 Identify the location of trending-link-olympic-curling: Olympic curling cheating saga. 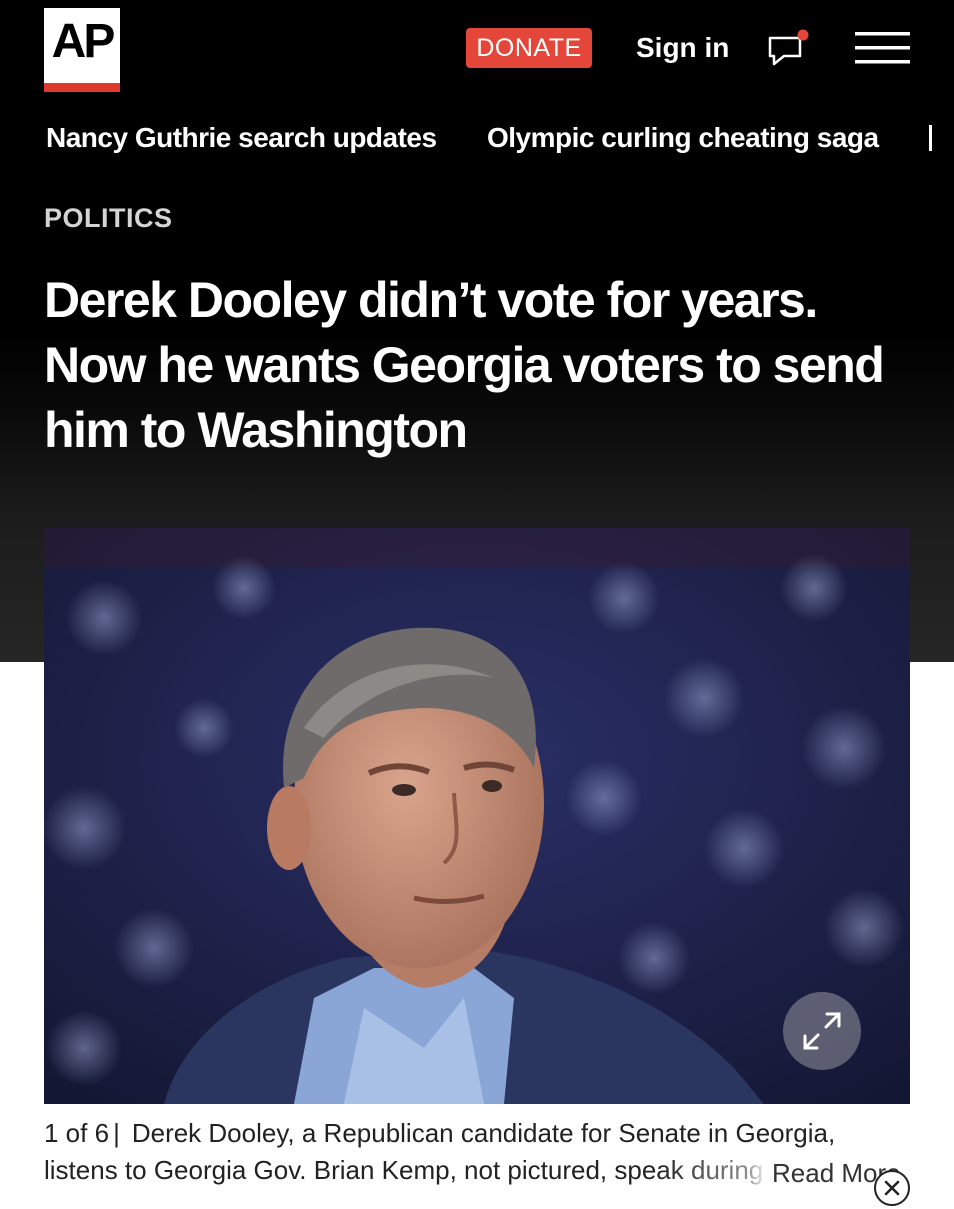
(683, 138).